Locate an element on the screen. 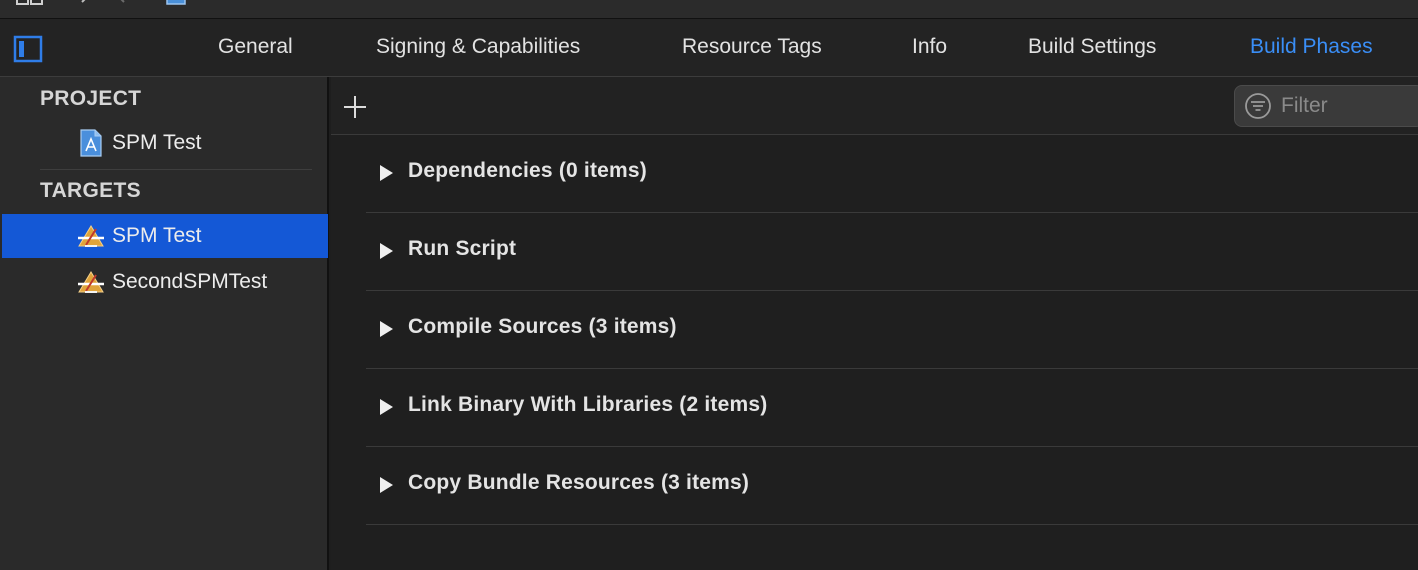 The width and height of the screenshot is (1418, 570). sidebar-item-target-second-spm-test: SecondSPMTest is located at coordinates (165, 282).